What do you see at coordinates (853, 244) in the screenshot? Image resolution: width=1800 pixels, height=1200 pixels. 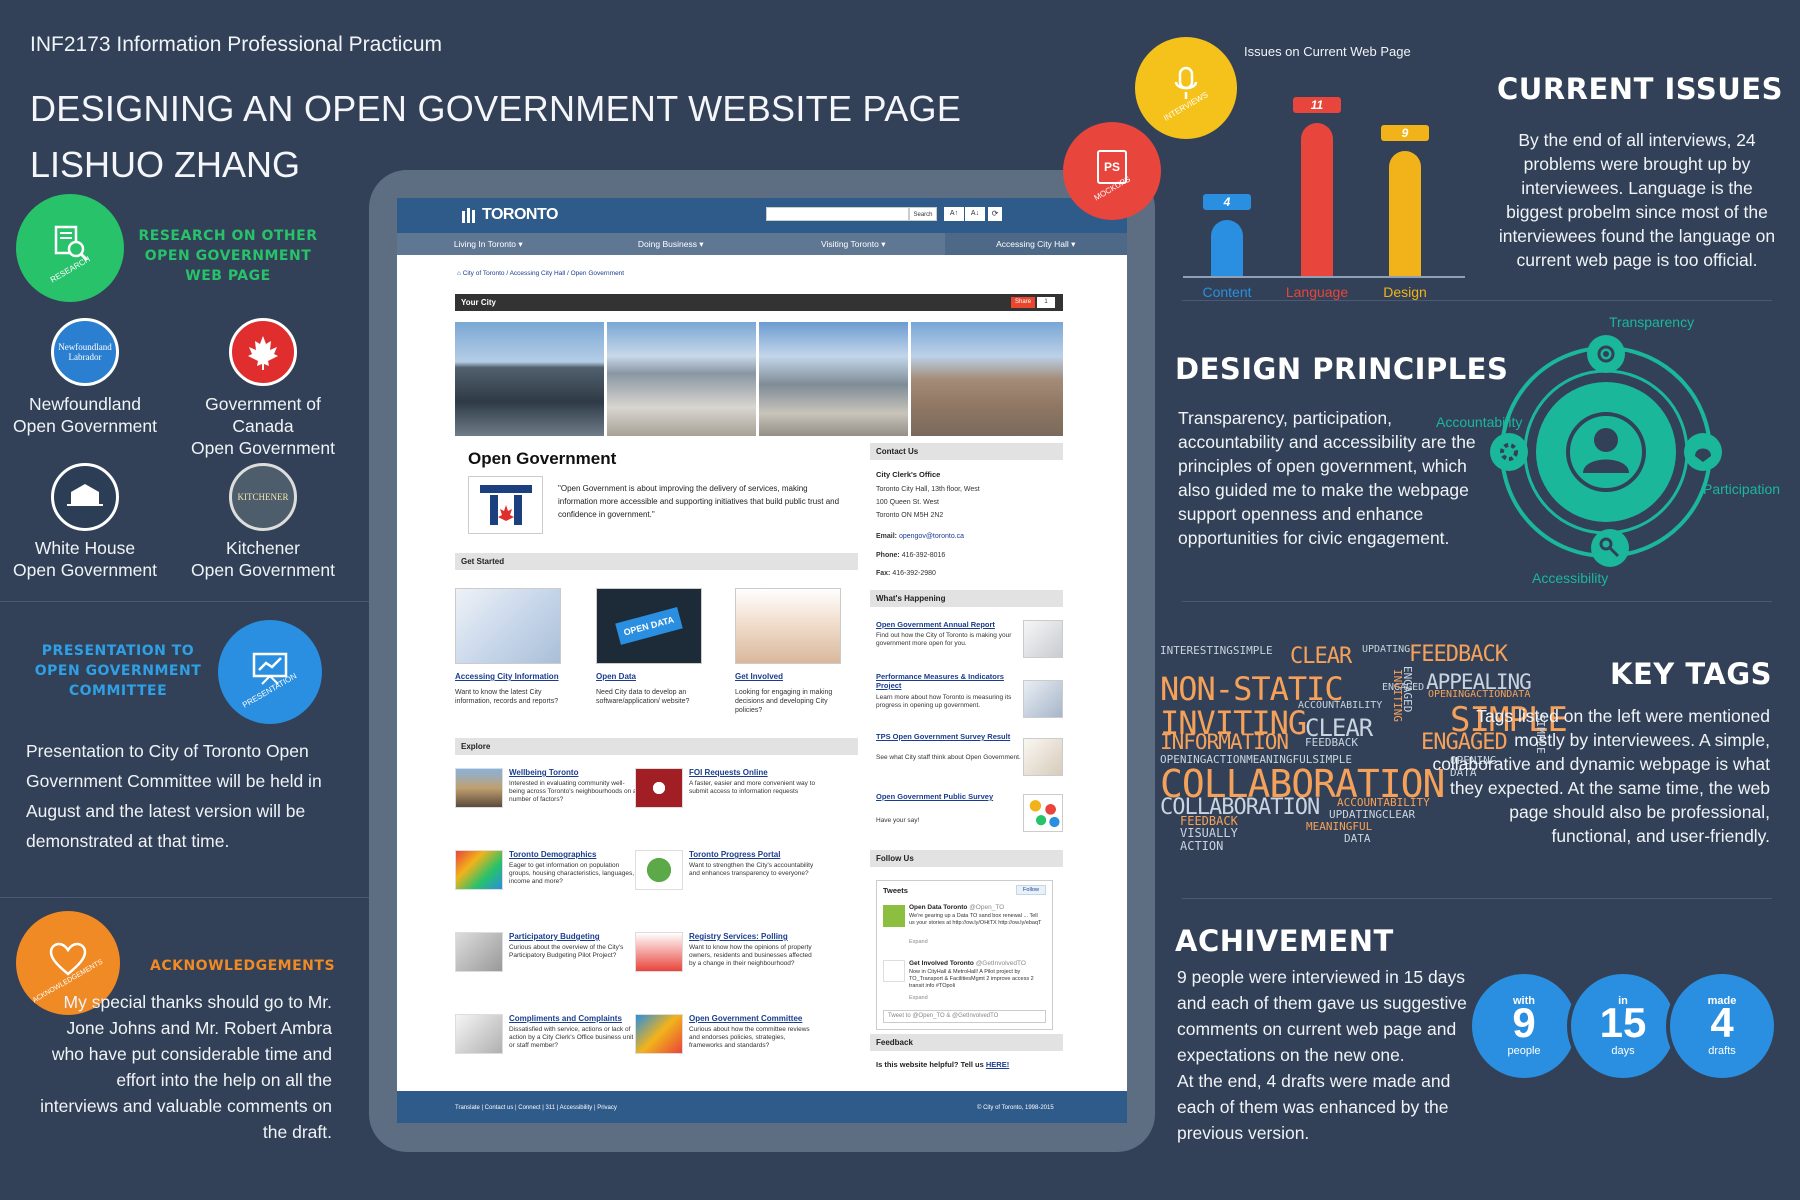 I see `nav-visiting: Visiting Toronto ▾` at bounding box center [853, 244].